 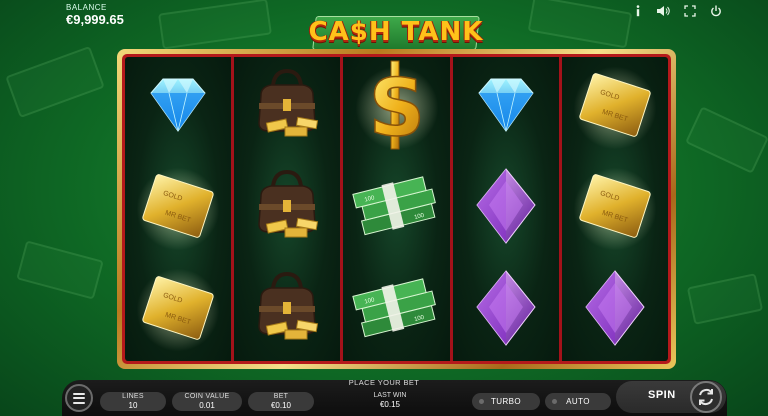 I want to click on reel-3: S 100 100 100 100, so click(x=396, y=209).